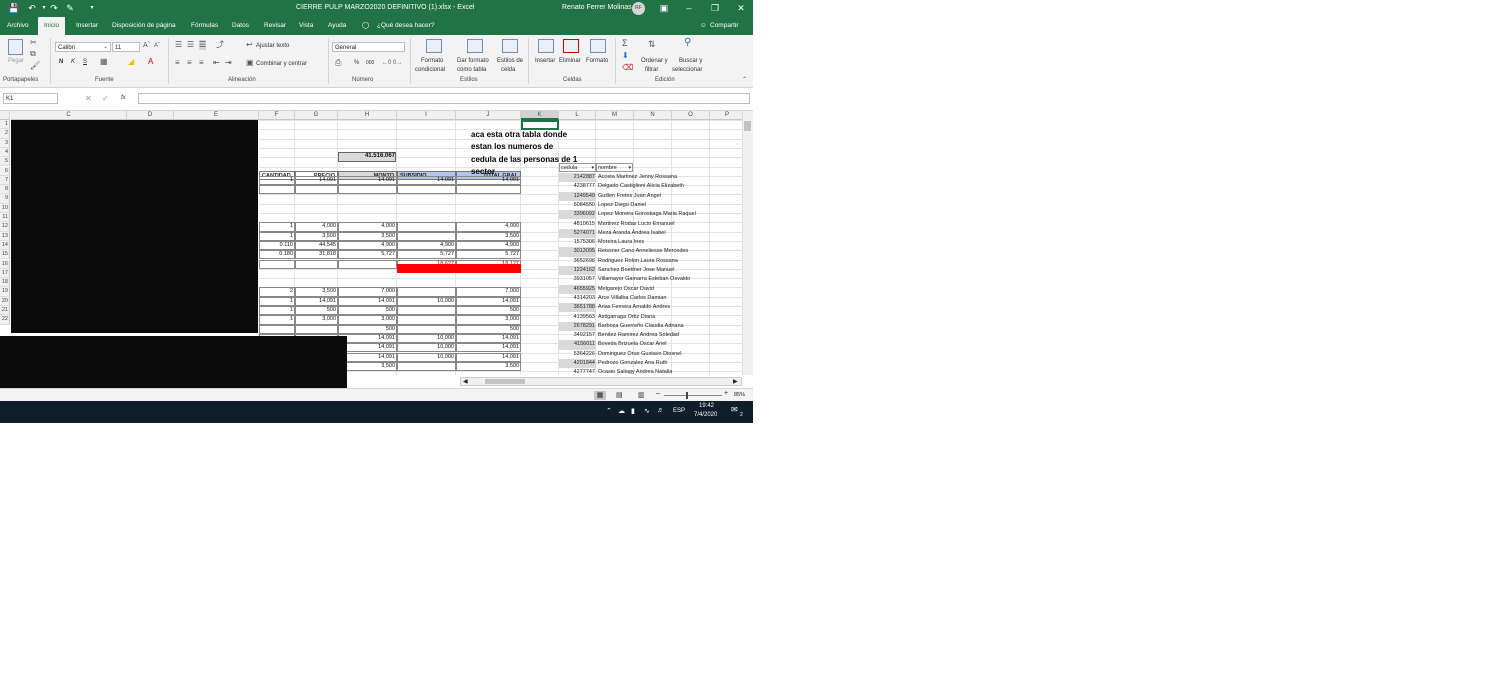  Describe the element at coordinates (633, 411) in the screenshot. I see `battery-icon: ▮` at that location.